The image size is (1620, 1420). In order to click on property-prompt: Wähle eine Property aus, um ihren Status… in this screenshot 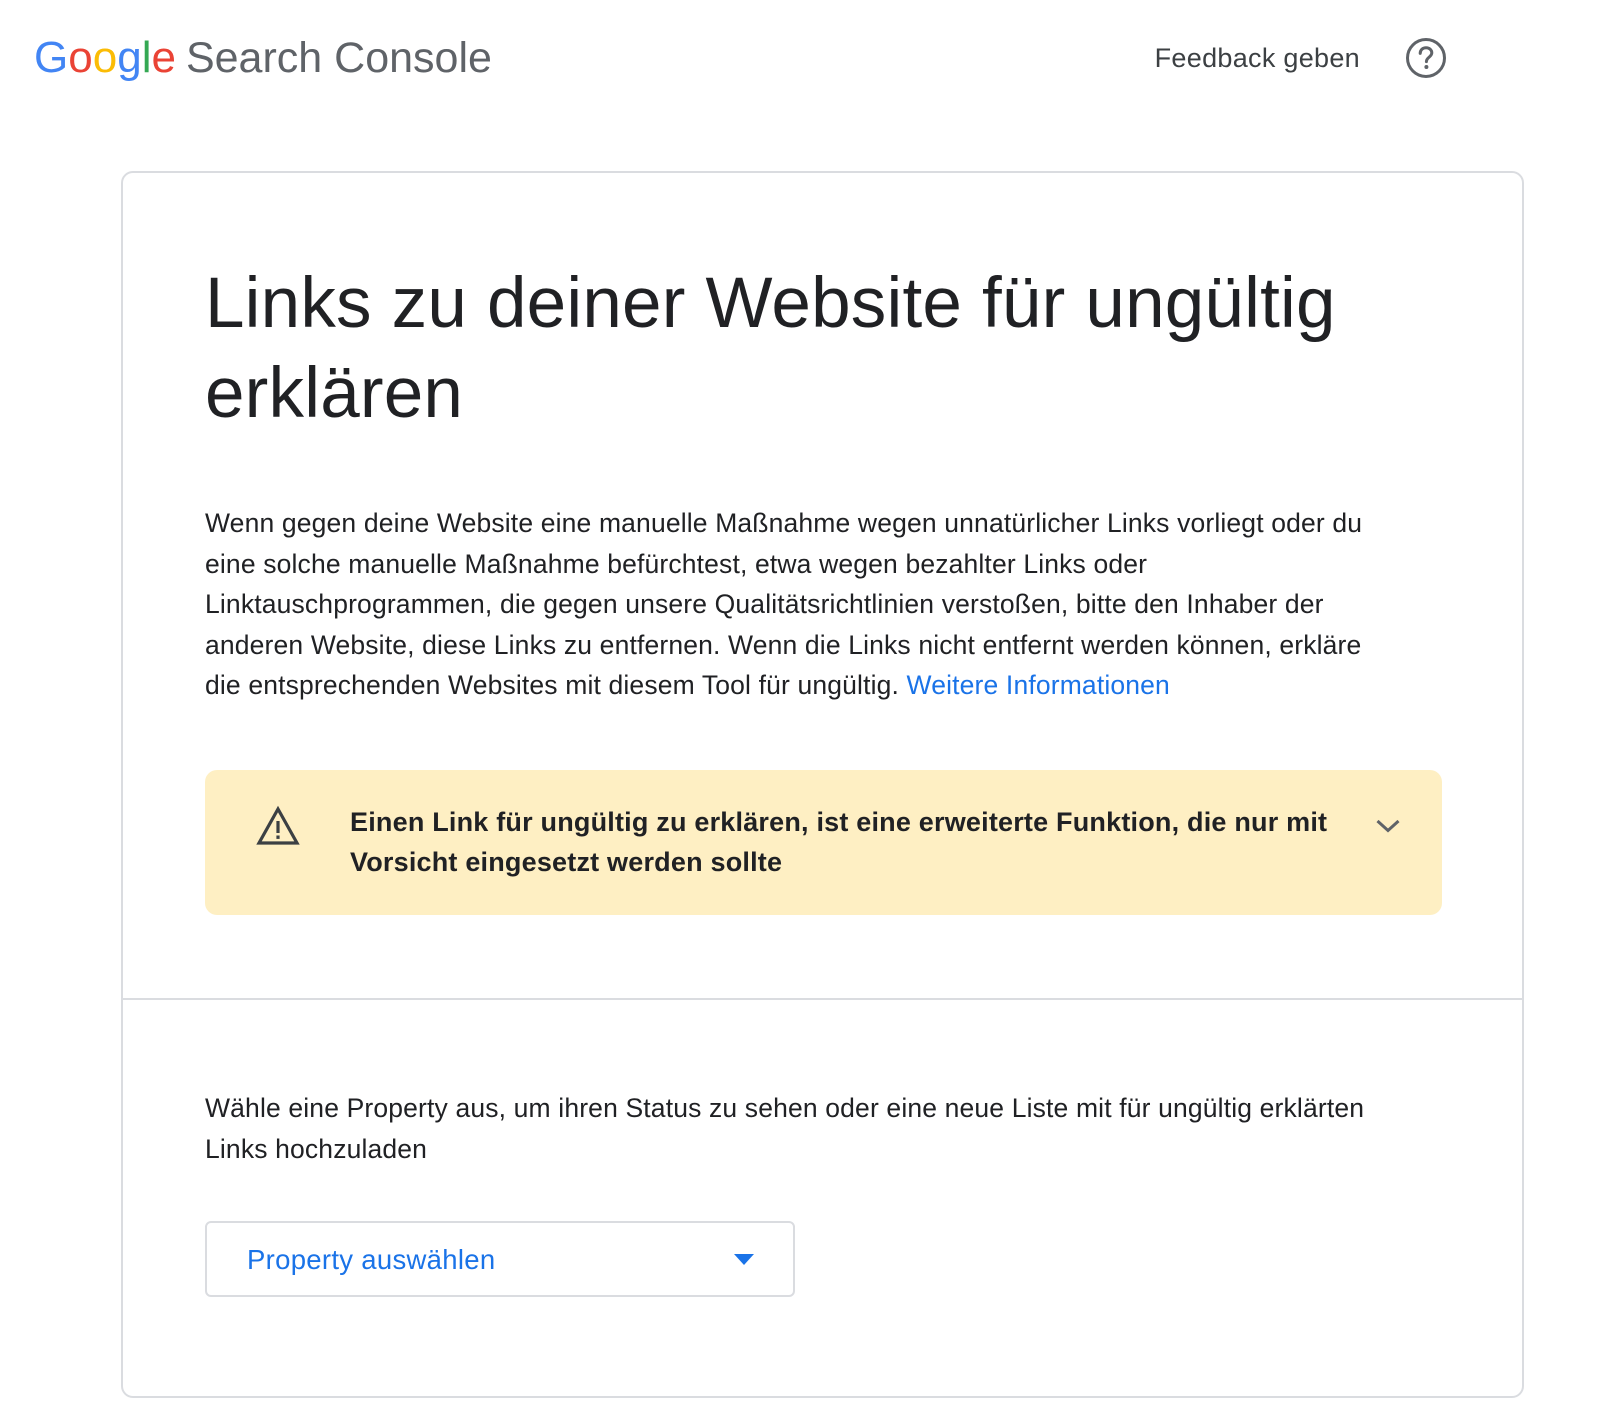, I will do `click(785, 1128)`.